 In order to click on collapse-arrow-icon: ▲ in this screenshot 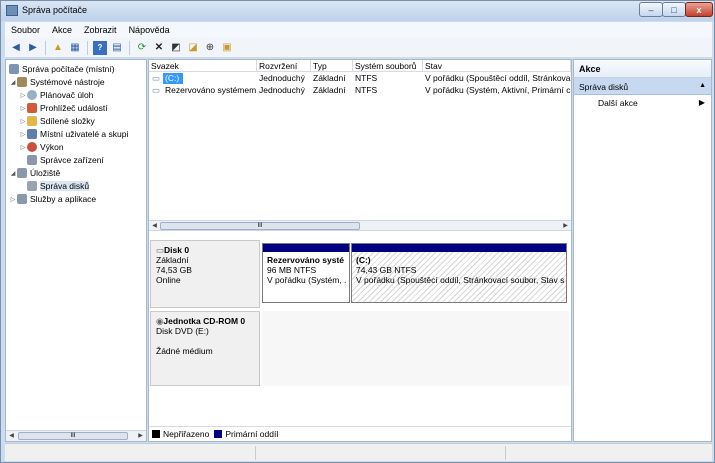, I will do `click(702, 85)`.